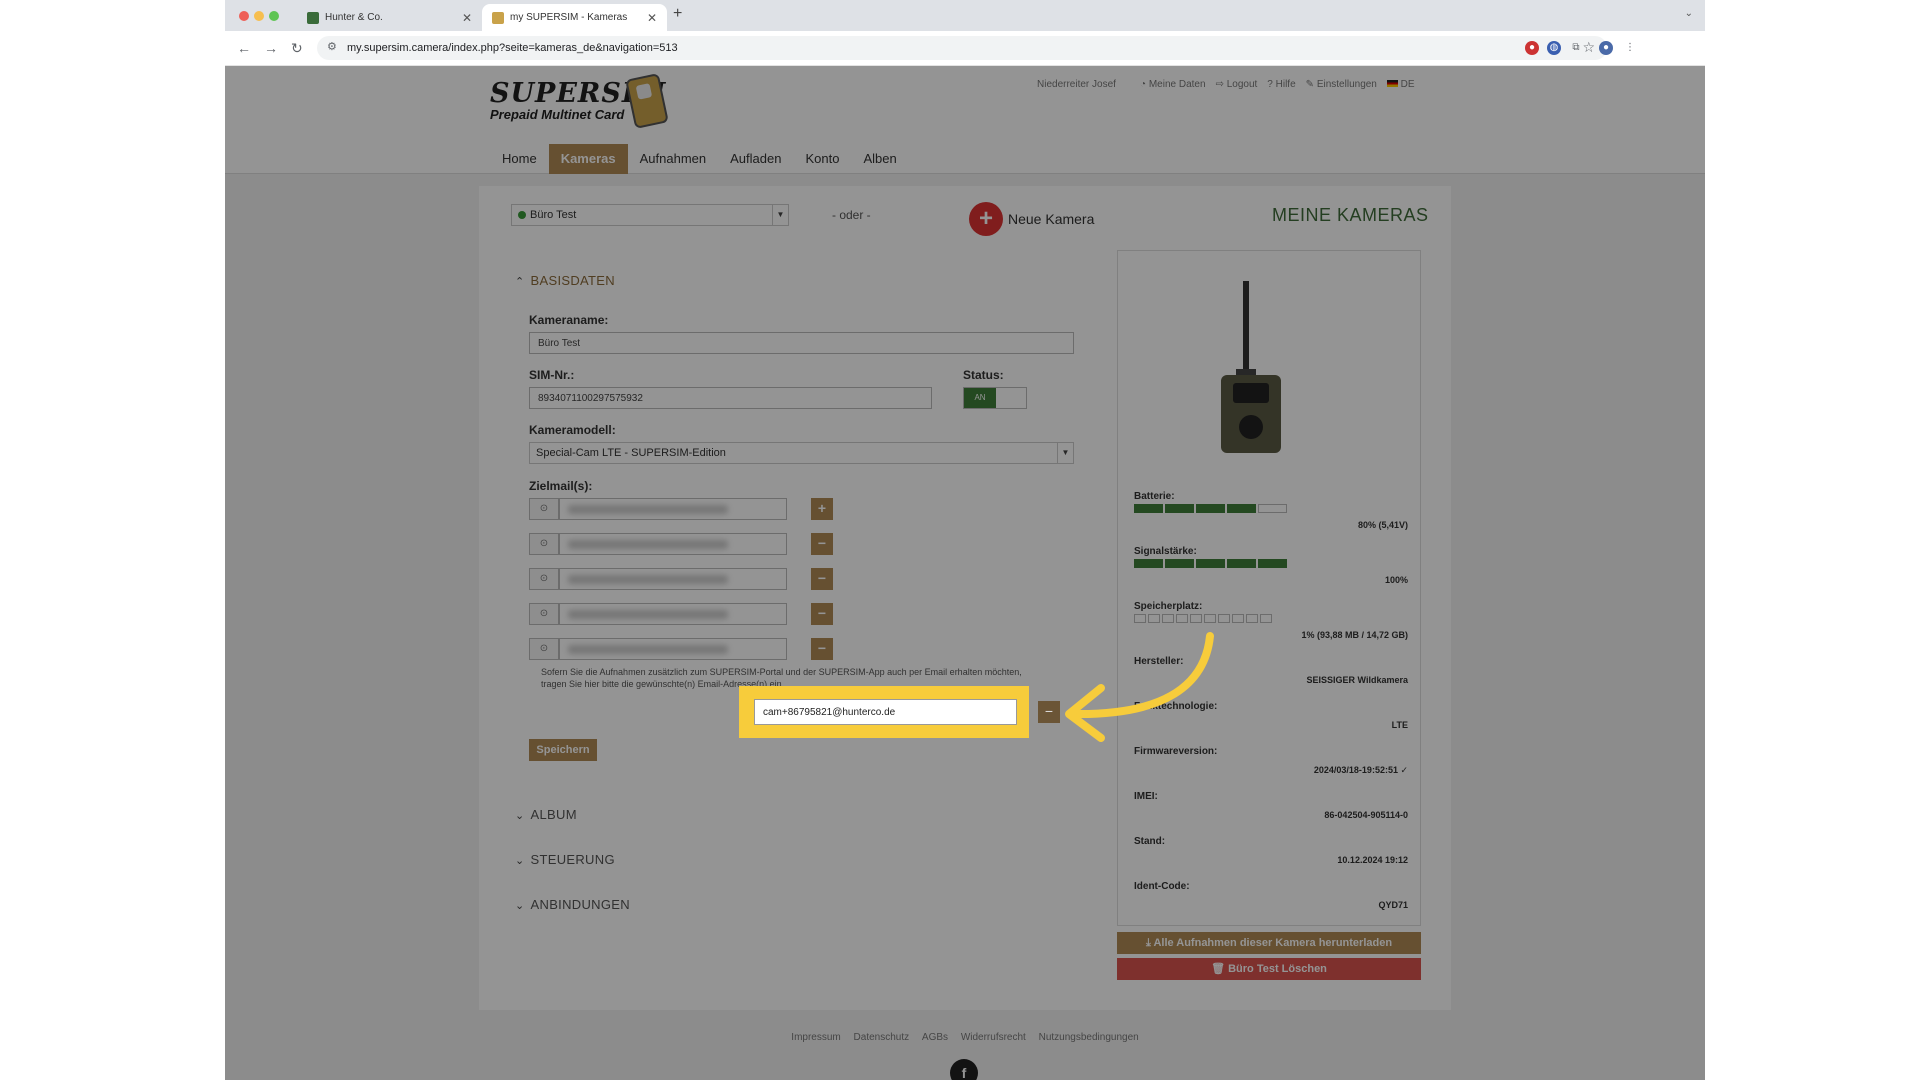 This screenshot has height=1080, width=1920. Describe the element at coordinates (544, 509) in the screenshot. I see `mail-check-icon: ⊙` at that location.